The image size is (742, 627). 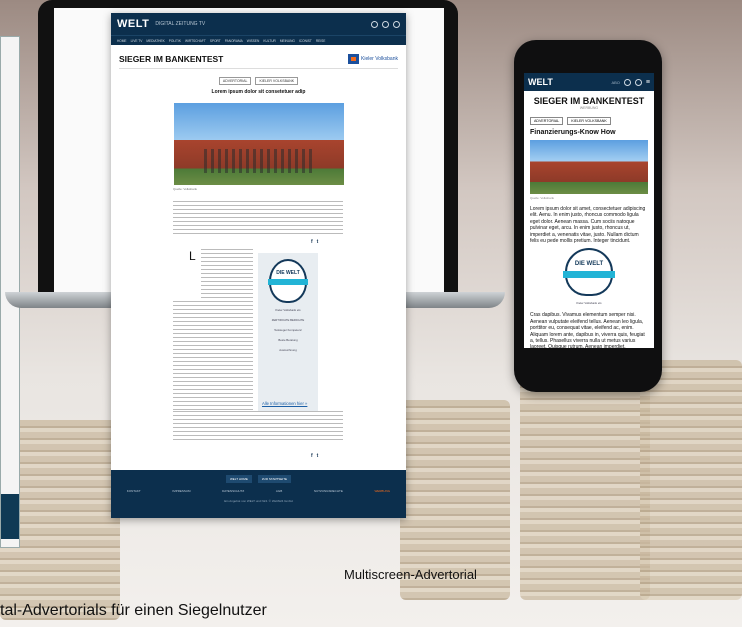 What do you see at coordinates (274, 479) in the screenshot?
I see `startseite-button: ZUR STARTSEITE` at bounding box center [274, 479].